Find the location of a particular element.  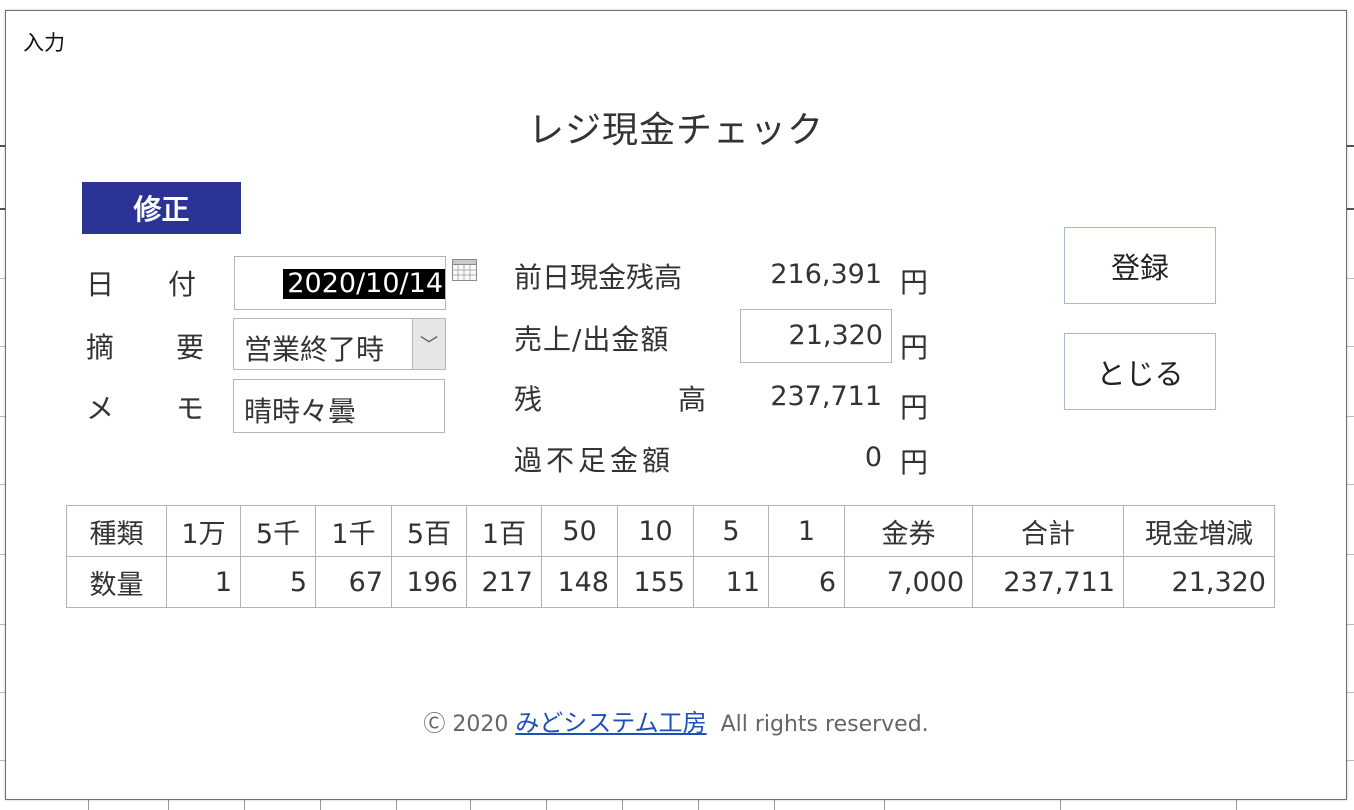

table-header-cell: 1 is located at coordinates (806, 531).